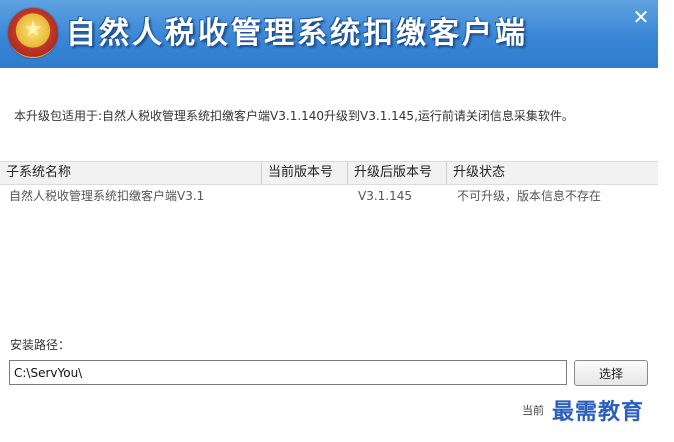 The width and height of the screenshot is (674, 442). I want to click on national-emblem-icon: ★, so click(33, 33).